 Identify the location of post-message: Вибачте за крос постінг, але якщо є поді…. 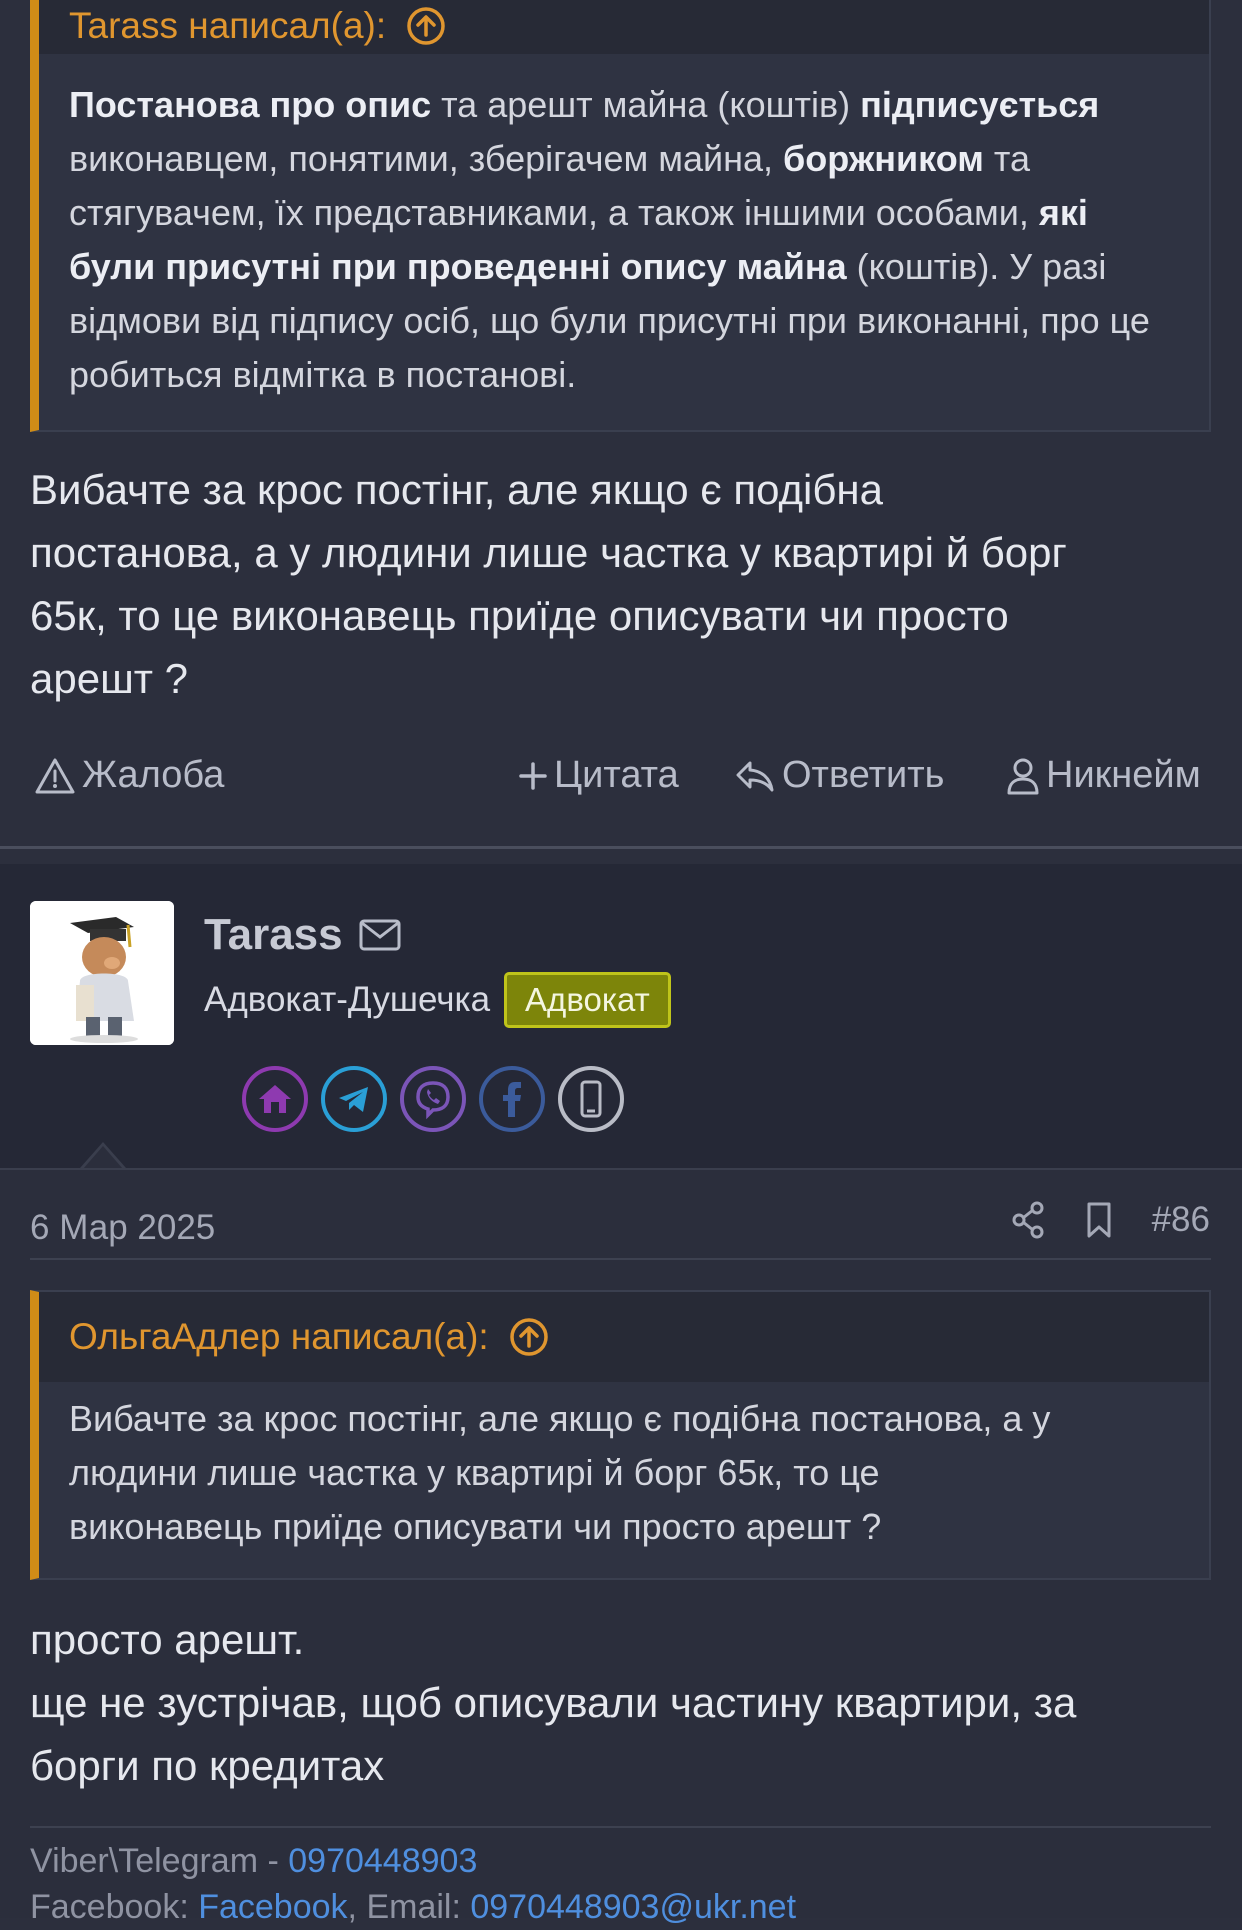
(620, 584).